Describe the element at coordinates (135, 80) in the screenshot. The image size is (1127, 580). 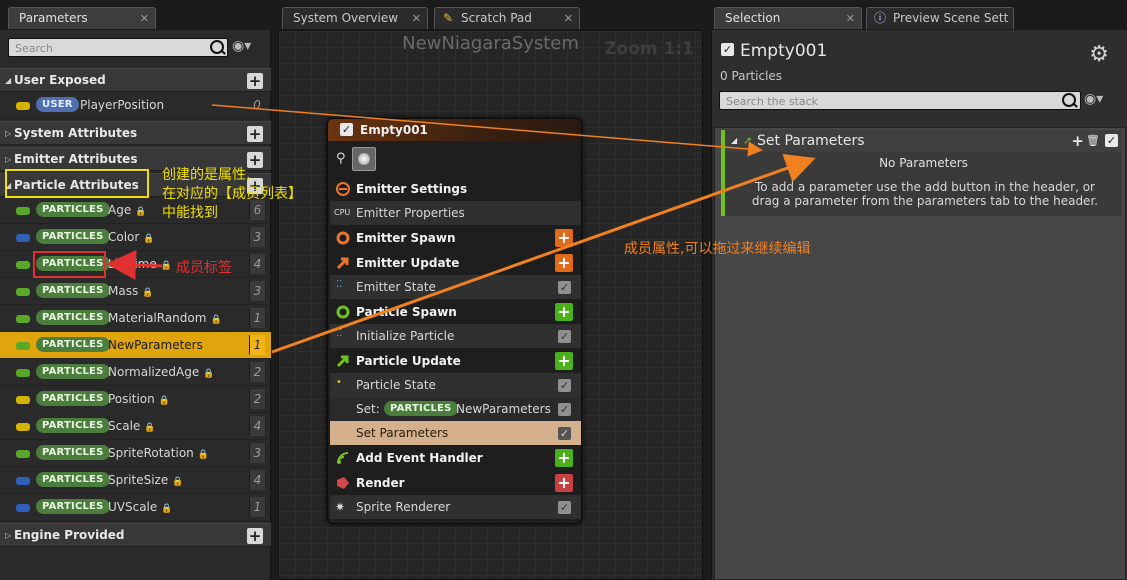
I see `category-user-exposed: ◢ User Exposed +` at that location.